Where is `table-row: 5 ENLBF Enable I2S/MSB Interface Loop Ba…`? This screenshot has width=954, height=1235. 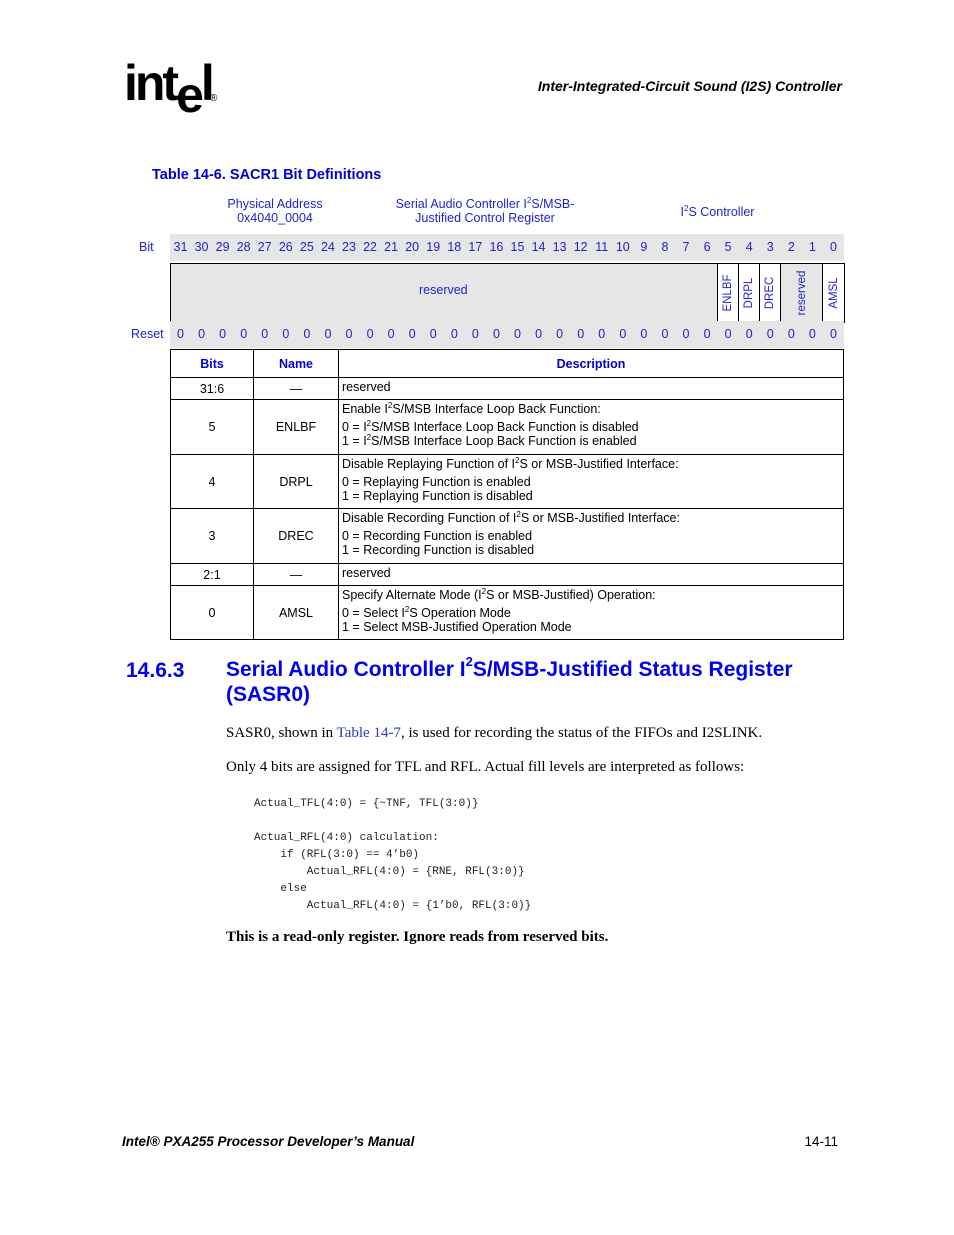
table-row: 5 ENLBF Enable I2S/MSB Interface Loop Ba… is located at coordinates (507, 427).